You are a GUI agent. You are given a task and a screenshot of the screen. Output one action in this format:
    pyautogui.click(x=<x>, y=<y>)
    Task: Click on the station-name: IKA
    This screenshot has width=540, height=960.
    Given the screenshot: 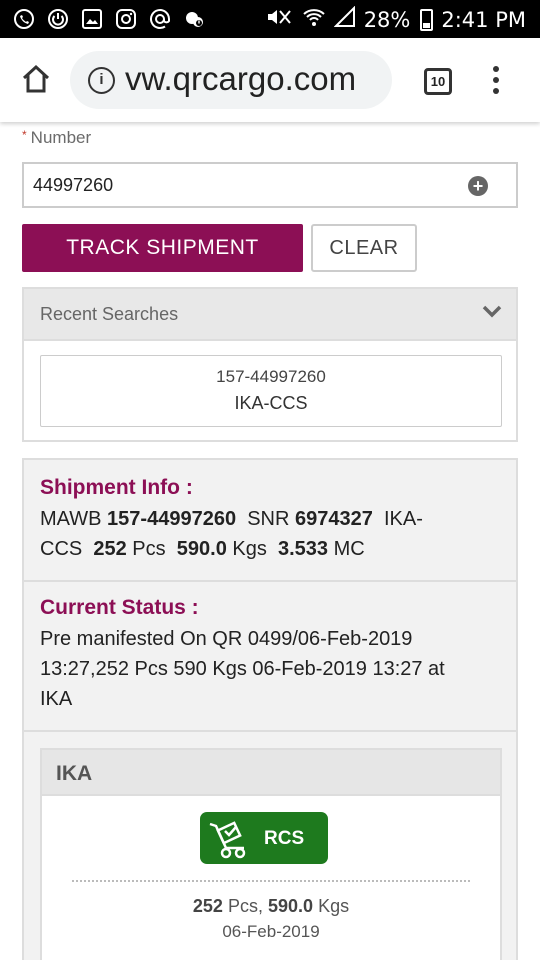 What is the action you would take?
    pyautogui.click(x=74, y=773)
    